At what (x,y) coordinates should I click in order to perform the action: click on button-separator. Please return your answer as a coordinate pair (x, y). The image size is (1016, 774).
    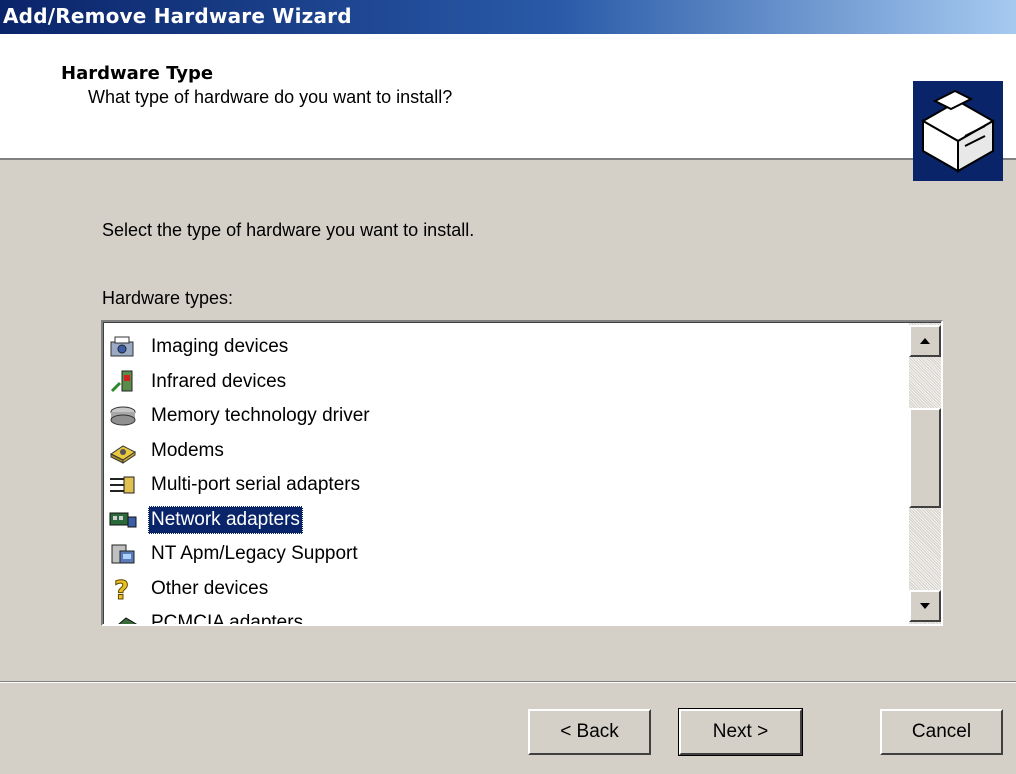
    Looking at the image, I should click on (508, 682).